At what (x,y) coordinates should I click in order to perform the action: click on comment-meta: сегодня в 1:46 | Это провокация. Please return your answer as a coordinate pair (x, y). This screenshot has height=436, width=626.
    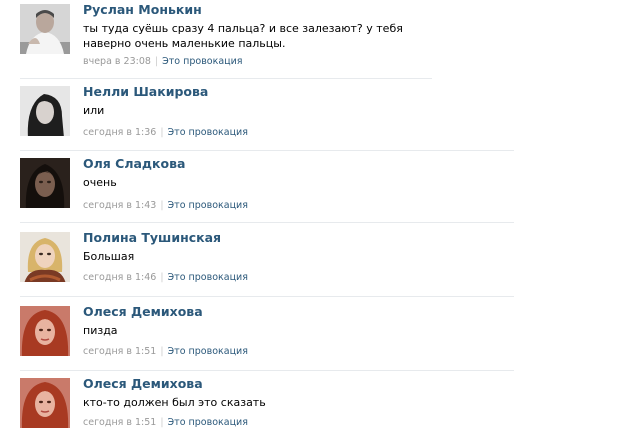
    Looking at the image, I should click on (165, 277).